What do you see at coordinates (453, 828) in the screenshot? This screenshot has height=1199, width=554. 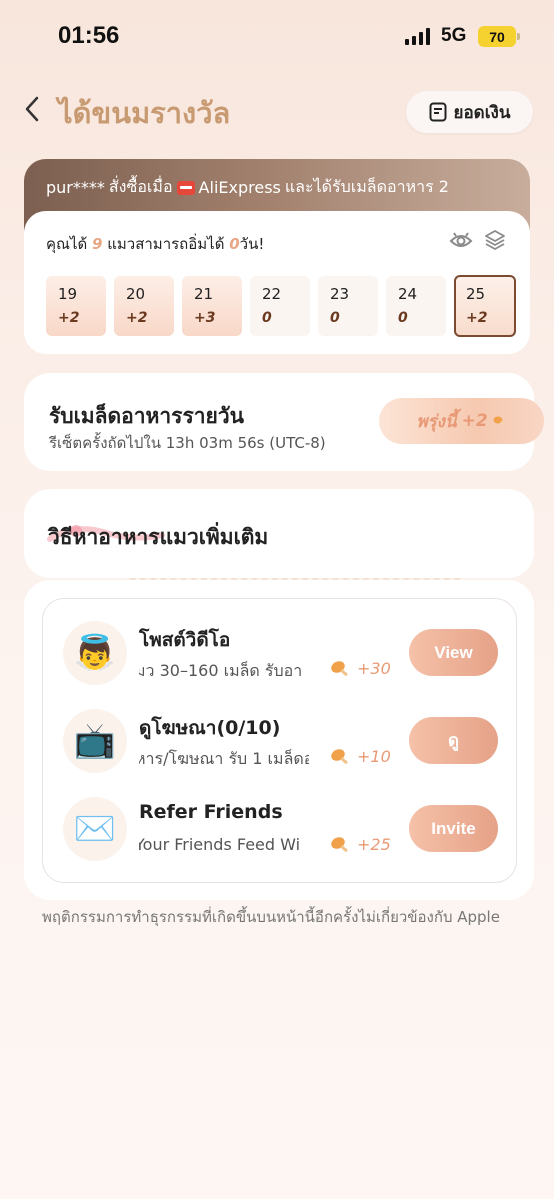 I see `invite-button: Invite` at bounding box center [453, 828].